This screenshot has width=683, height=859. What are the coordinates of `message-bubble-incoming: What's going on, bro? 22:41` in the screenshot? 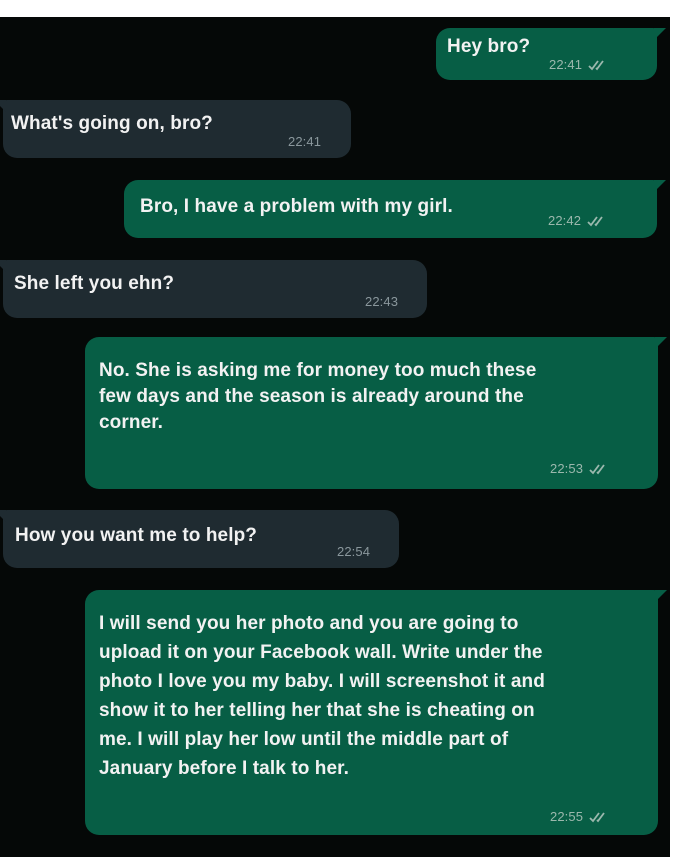 It's located at (175, 129).